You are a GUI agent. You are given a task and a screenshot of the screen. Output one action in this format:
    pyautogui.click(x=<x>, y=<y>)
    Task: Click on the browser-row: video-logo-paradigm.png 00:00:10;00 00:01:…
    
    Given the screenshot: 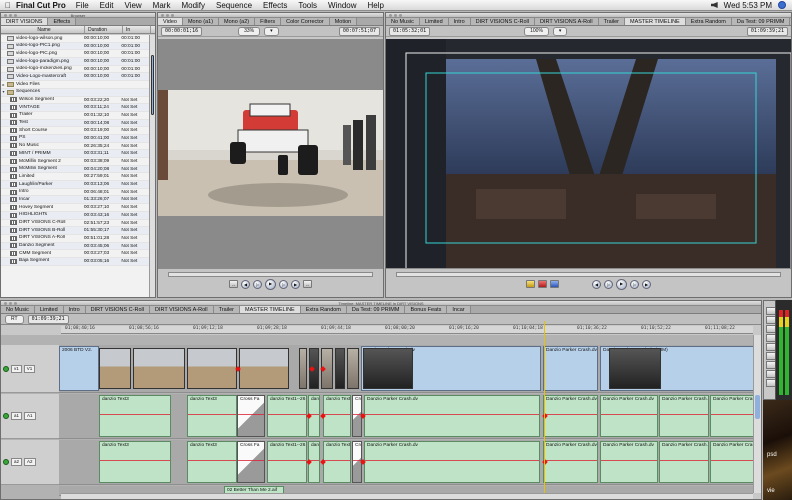 What is the action you would take?
    pyautogui.click(x=75, y=62)
    